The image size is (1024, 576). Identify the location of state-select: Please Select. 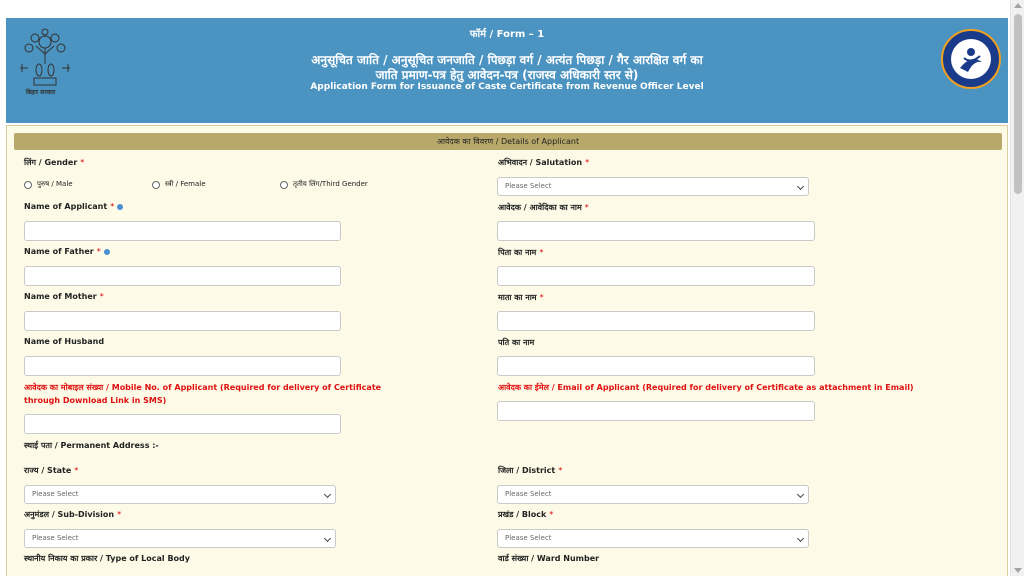
(180, 494).